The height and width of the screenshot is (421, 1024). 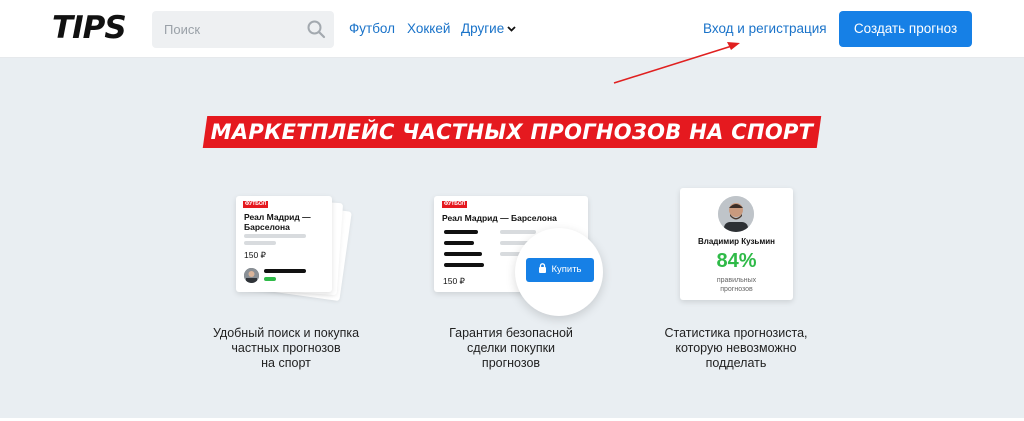 What do you see at coordinates (905, 29) in the screenshot?
I see `create-forecast-button: Создать прогноз` at bounding box center [905, 29].